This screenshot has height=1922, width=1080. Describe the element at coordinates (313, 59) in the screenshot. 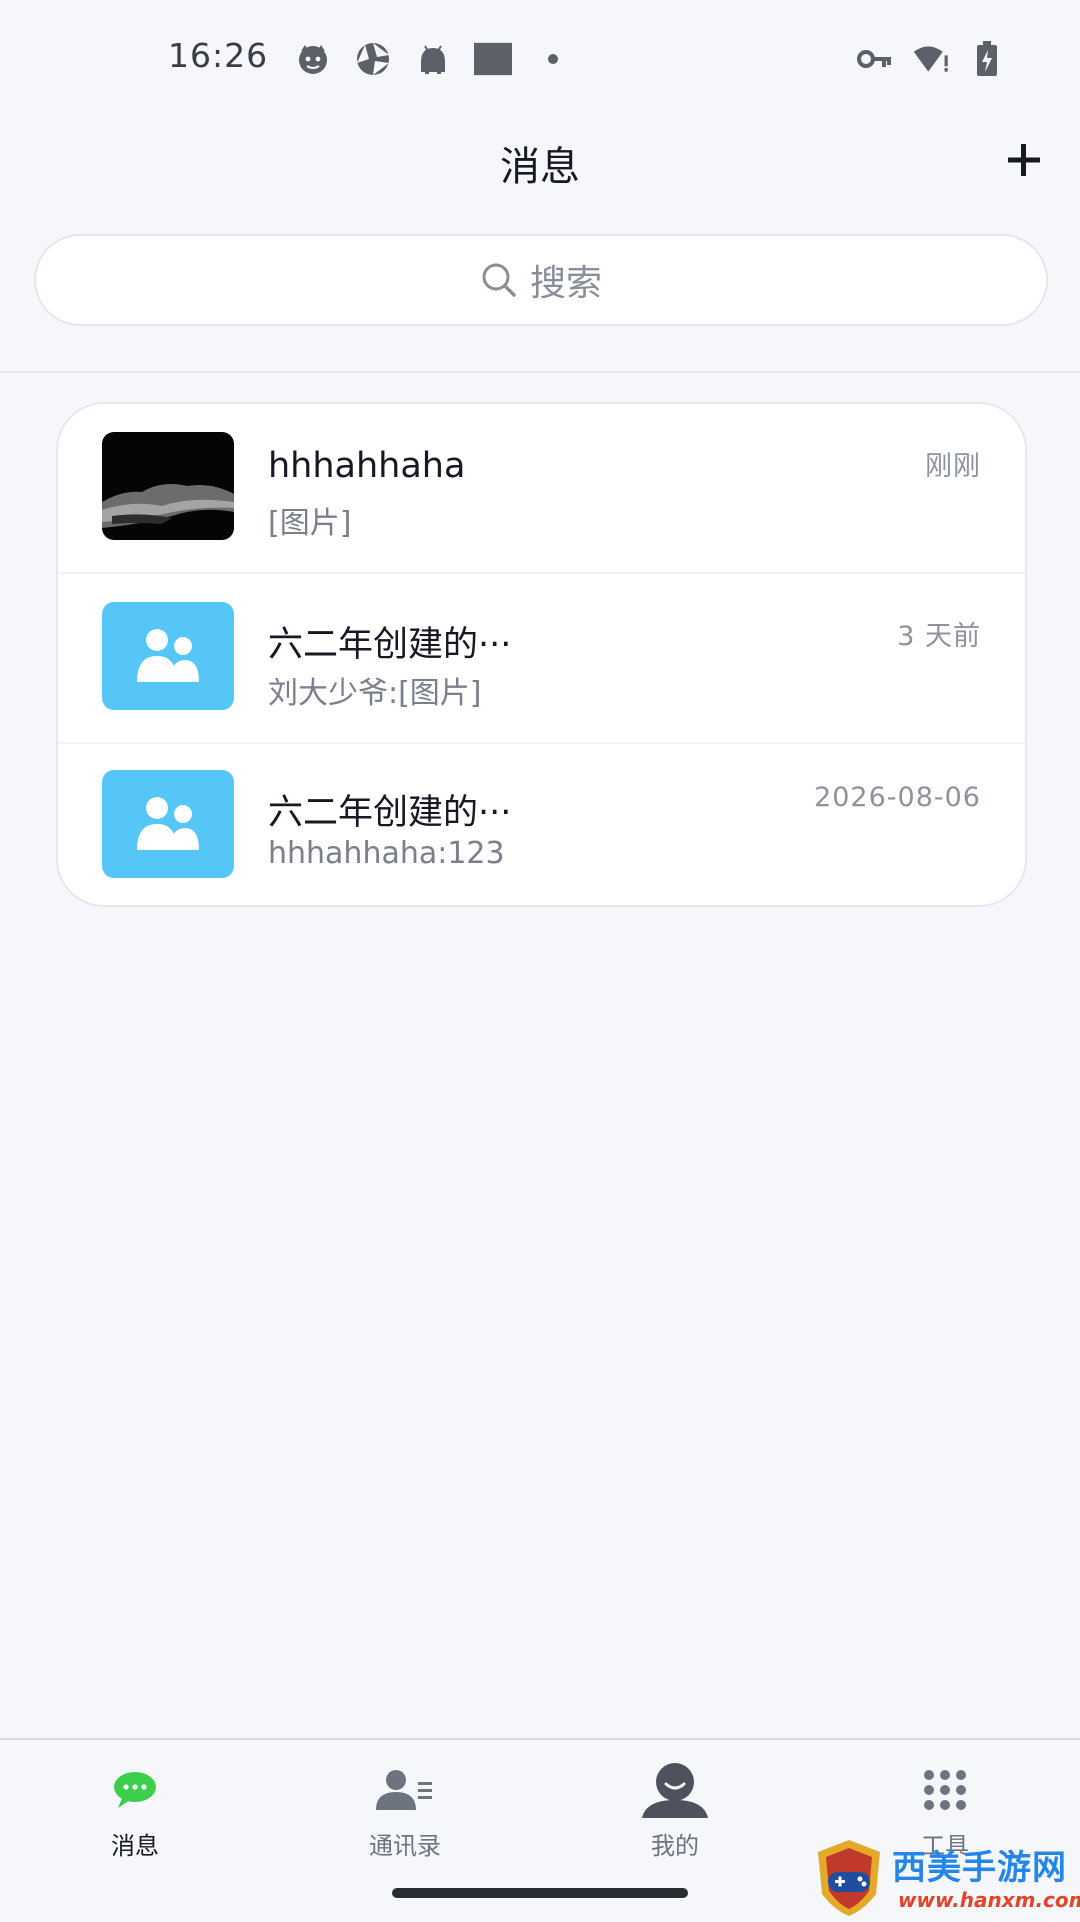

I see `cat-face-icon` at that location.